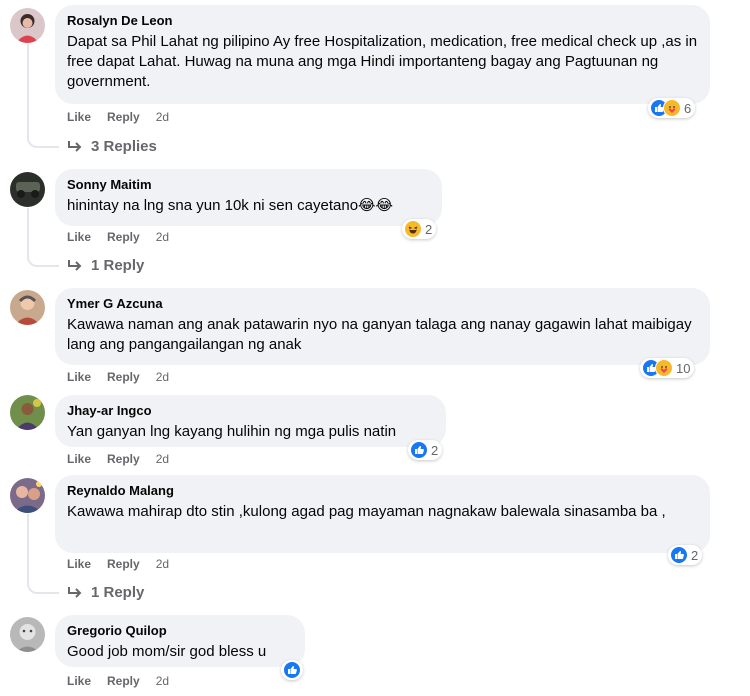  Describe the element at coordinates (124, 146) in the screenshot. I see `replies-count-label: 3 Replies` at that location.